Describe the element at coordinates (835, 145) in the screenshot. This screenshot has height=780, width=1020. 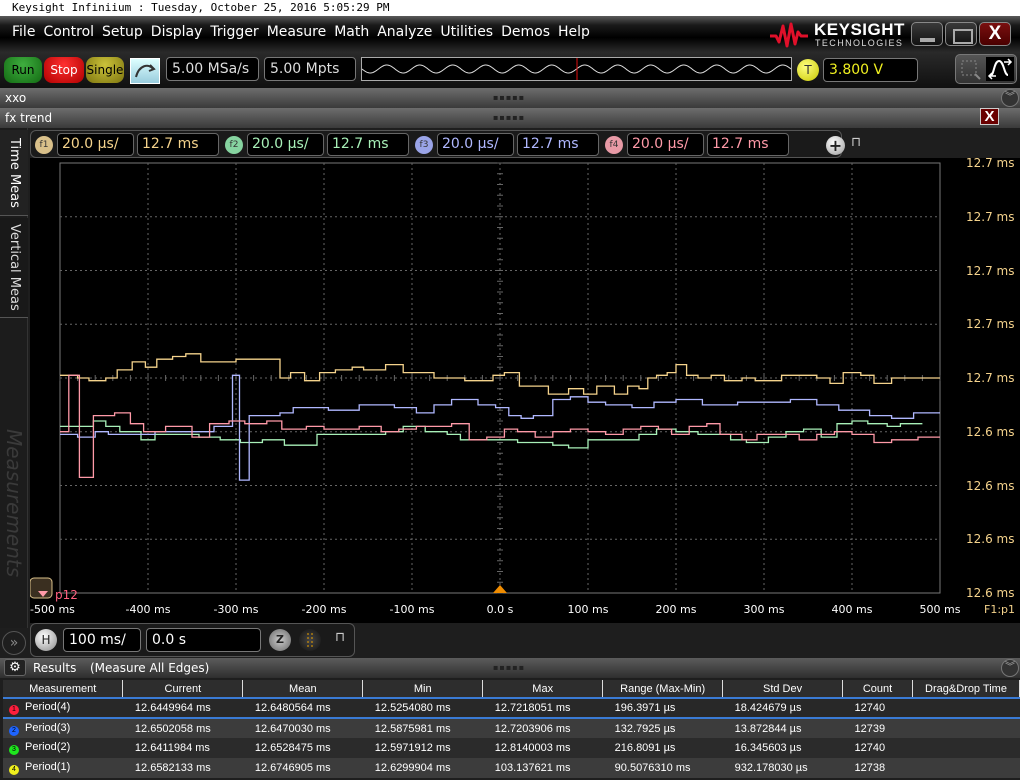
I see `add-function-button: +` at that location.